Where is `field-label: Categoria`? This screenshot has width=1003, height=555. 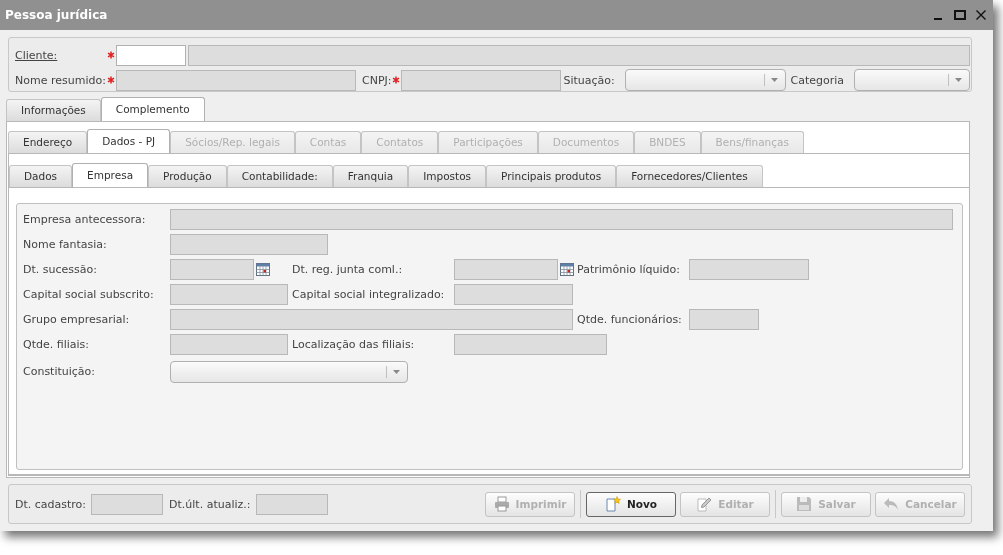 field-label: Categoria is located at coordinates (818, 80).